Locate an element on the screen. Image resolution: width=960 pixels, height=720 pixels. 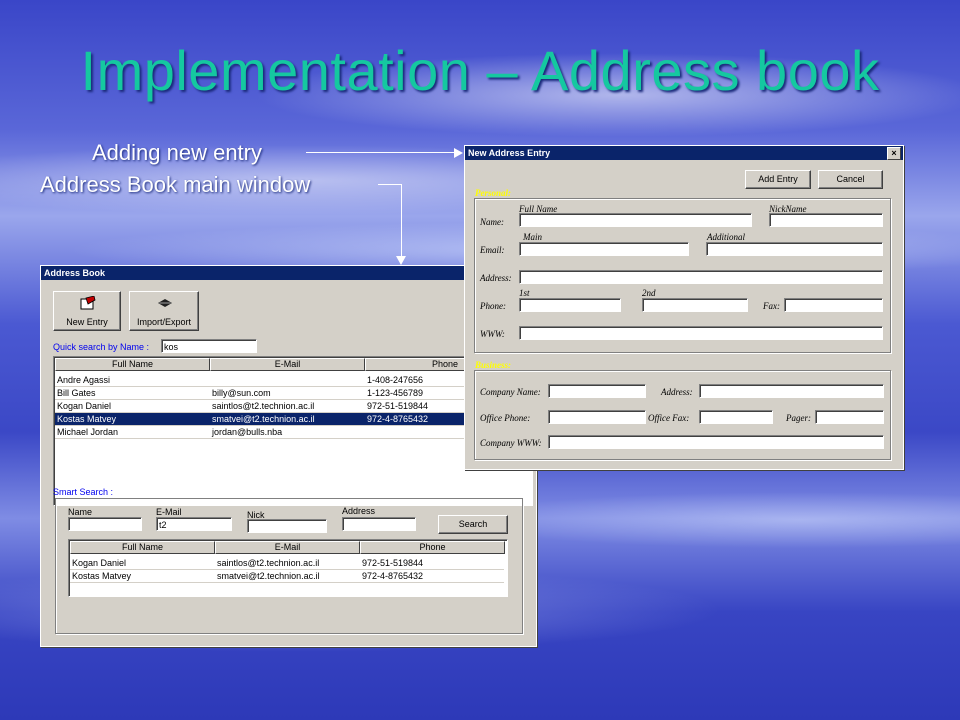
new-entry-icon is located at coordinates (88, 302).